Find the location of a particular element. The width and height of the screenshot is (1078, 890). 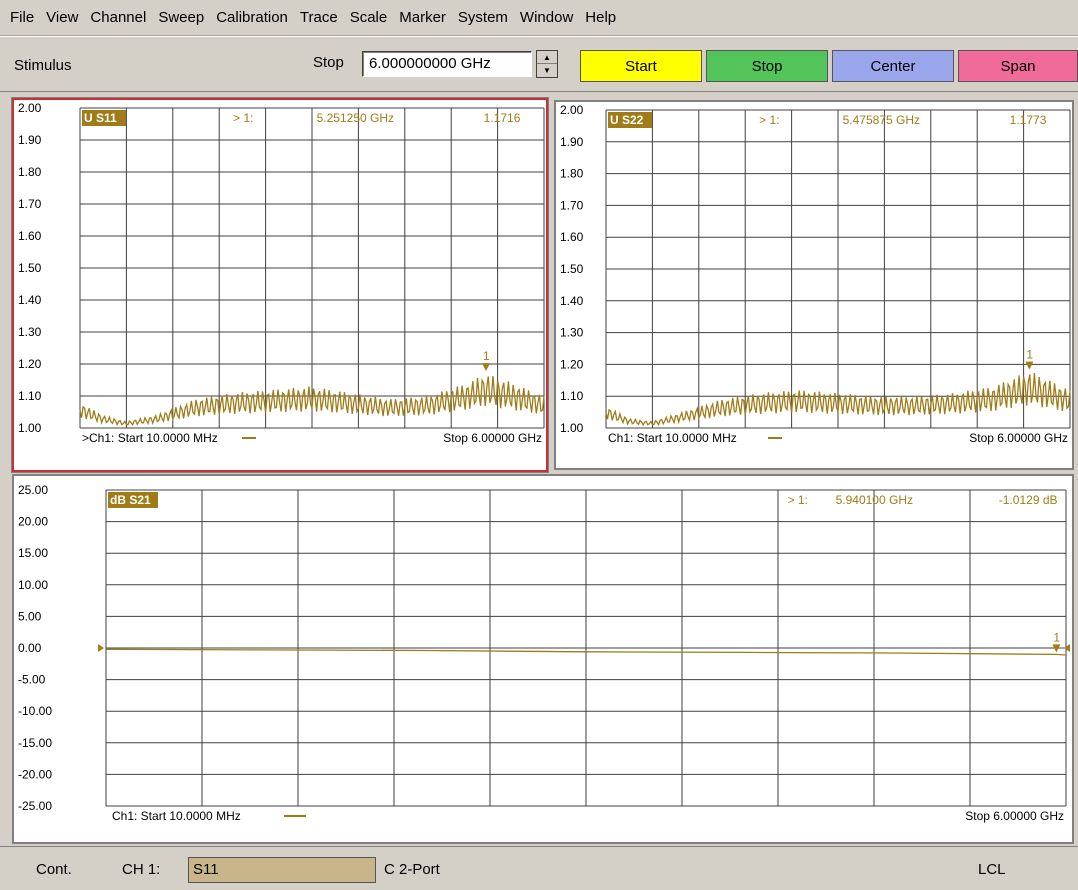

menu-help: Help is located at coordinates (600, 18).